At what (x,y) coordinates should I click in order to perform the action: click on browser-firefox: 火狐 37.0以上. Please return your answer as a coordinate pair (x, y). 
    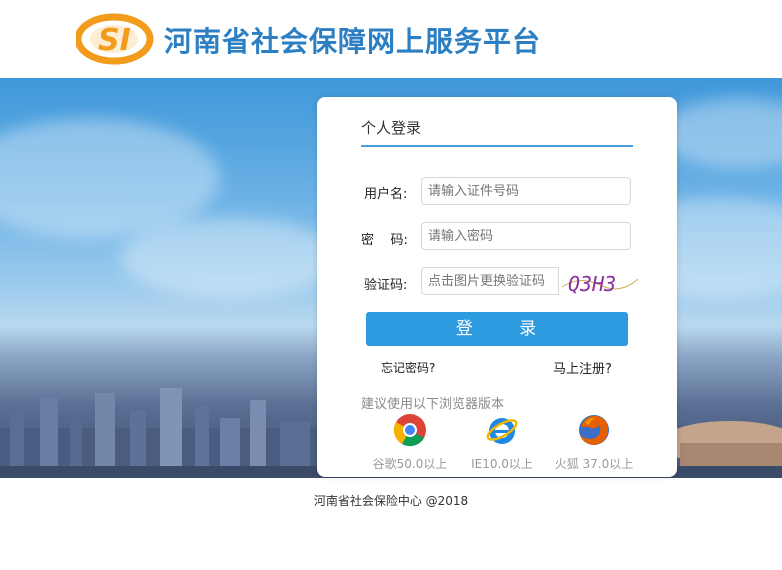
    Looking at the image, I should click on (594, 442).